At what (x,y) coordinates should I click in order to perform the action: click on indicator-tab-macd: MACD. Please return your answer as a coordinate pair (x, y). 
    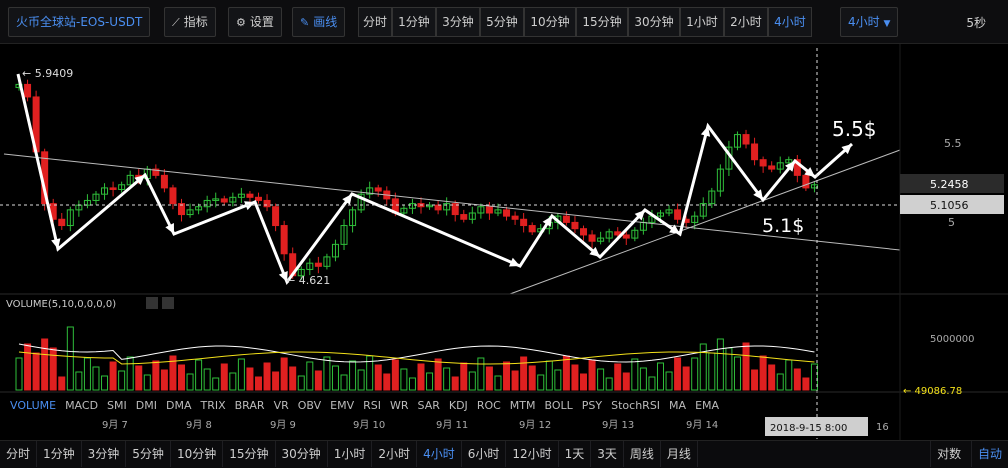
    Looking at the image, I should click on (81, 405).